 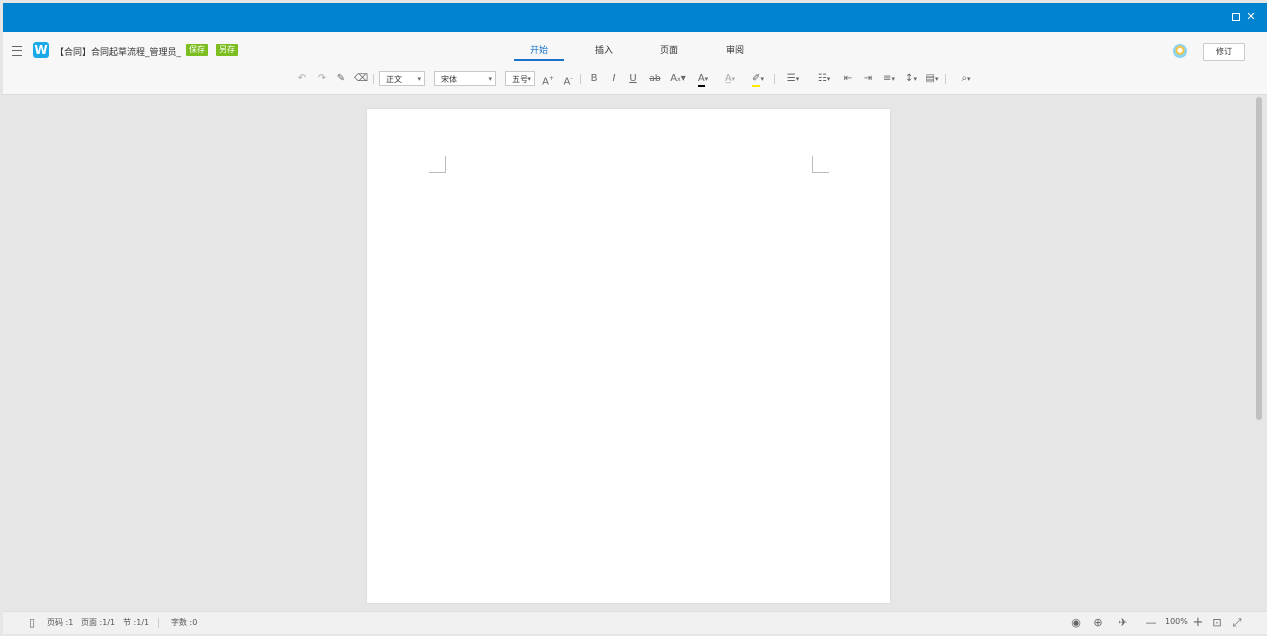 What do you see at coordinates (635, 17) in the screenshot?
I see `window-titlebar: ✕` at bounding box center [635, 17].